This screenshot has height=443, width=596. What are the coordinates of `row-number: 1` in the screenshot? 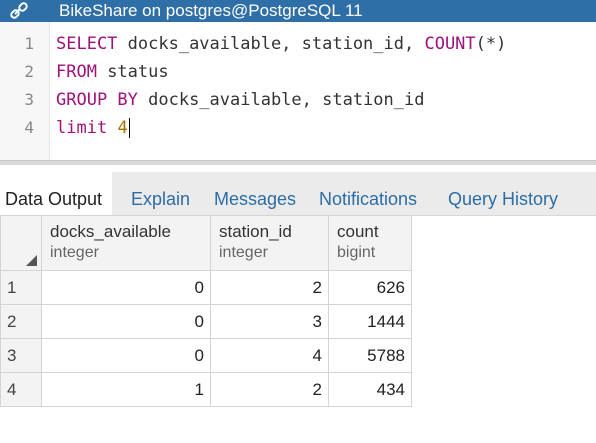 It's located at (21, 287).